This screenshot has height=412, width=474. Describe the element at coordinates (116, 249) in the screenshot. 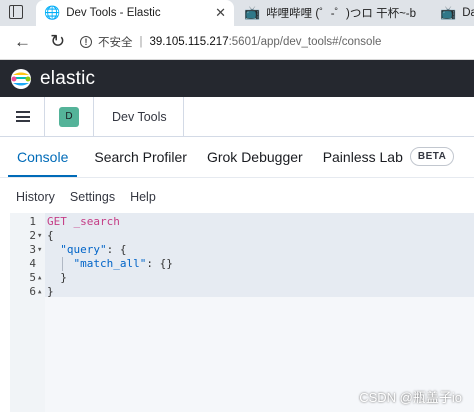

I see `code-token: : {` at that location.